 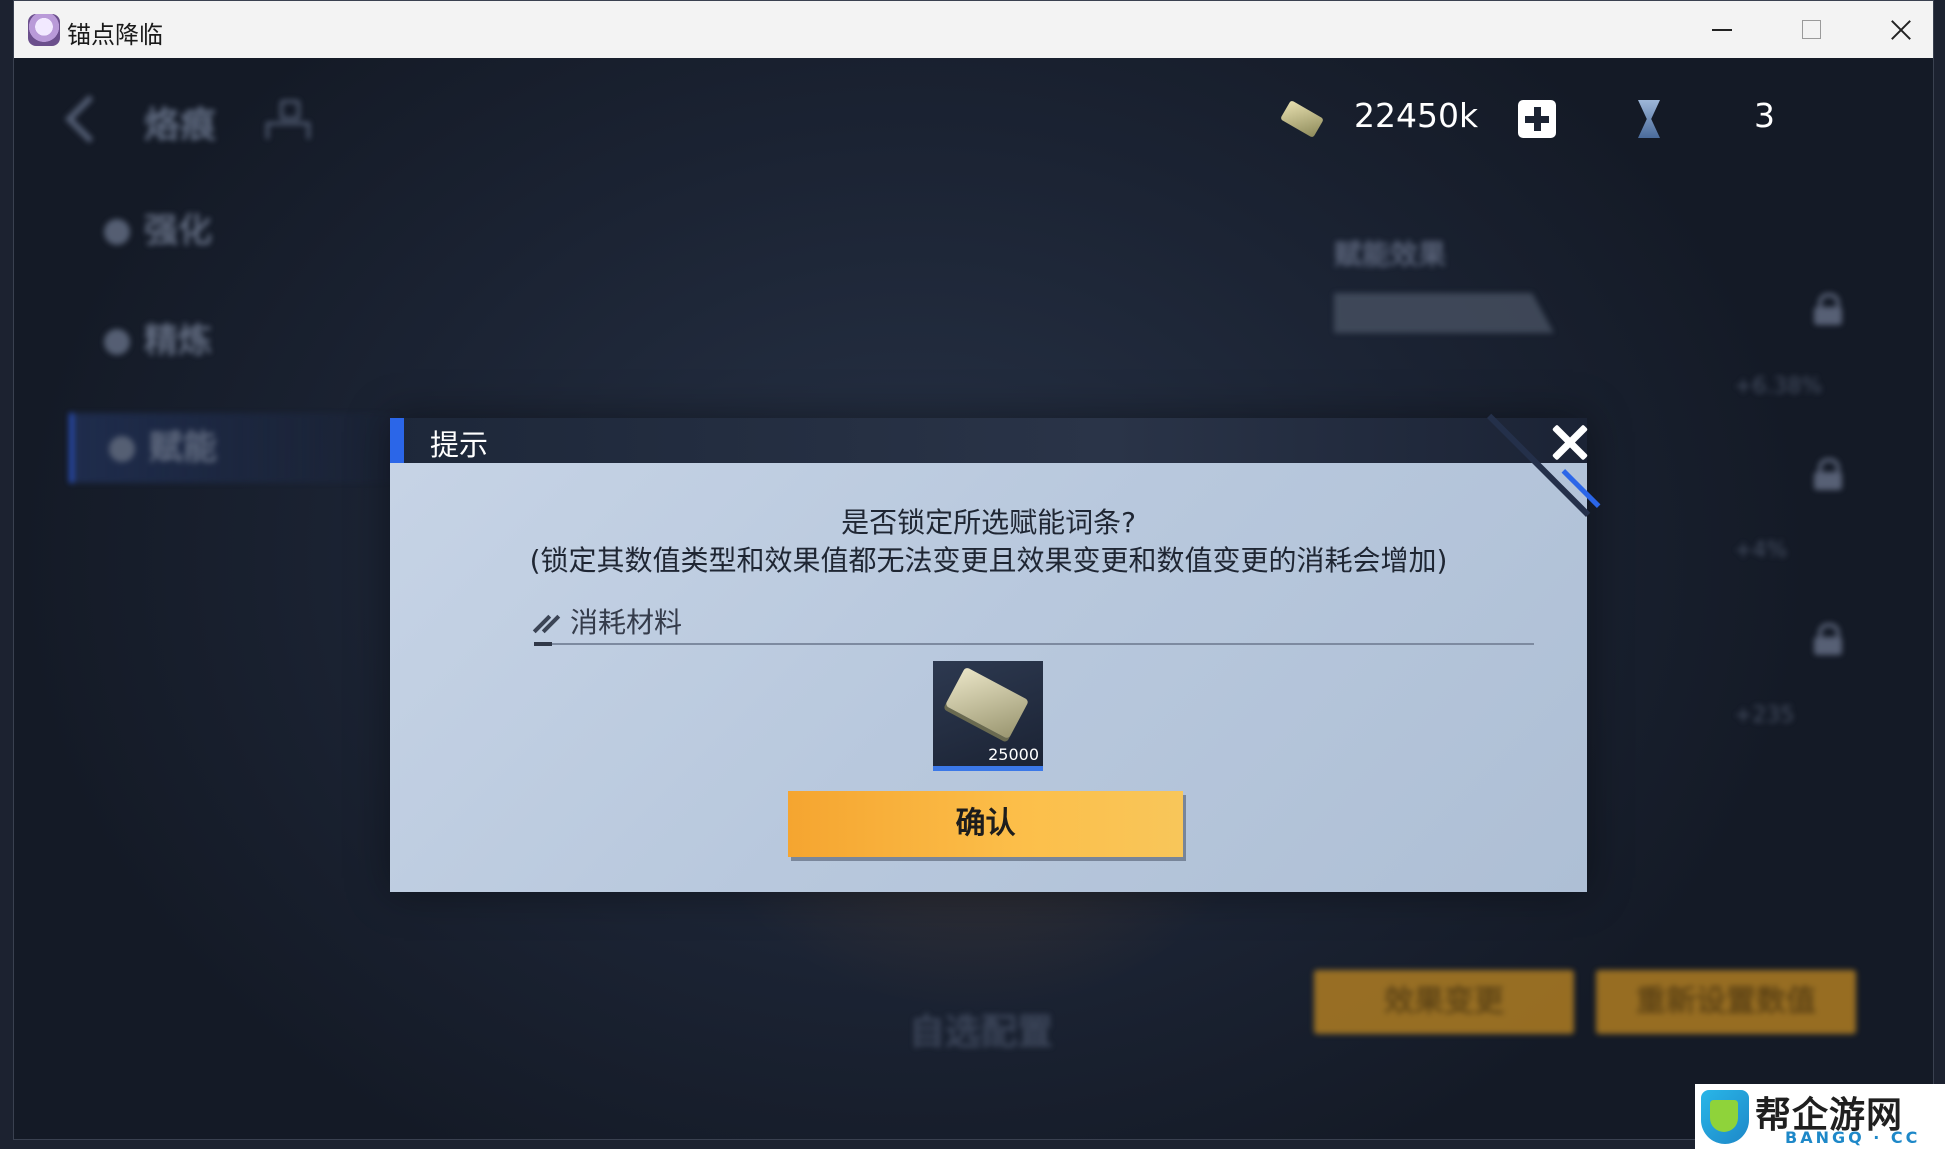 I want to click on money-amount: 22450k, so click(x=1416, y=115).